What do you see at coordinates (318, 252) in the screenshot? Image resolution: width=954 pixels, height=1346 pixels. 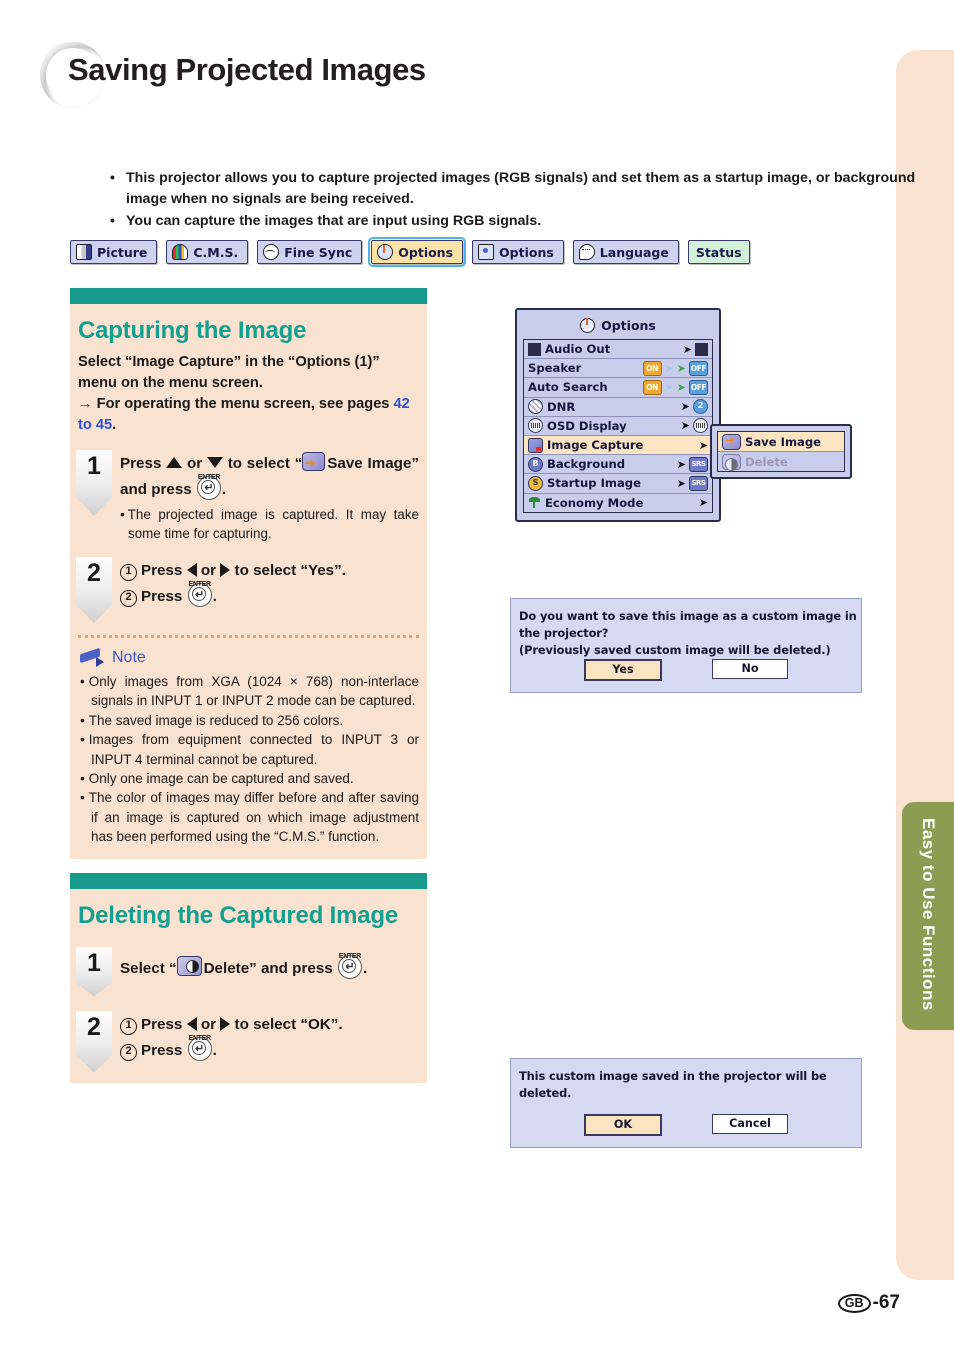 I see `tab-label: Fine Sync` at bounding box center [318, 252].